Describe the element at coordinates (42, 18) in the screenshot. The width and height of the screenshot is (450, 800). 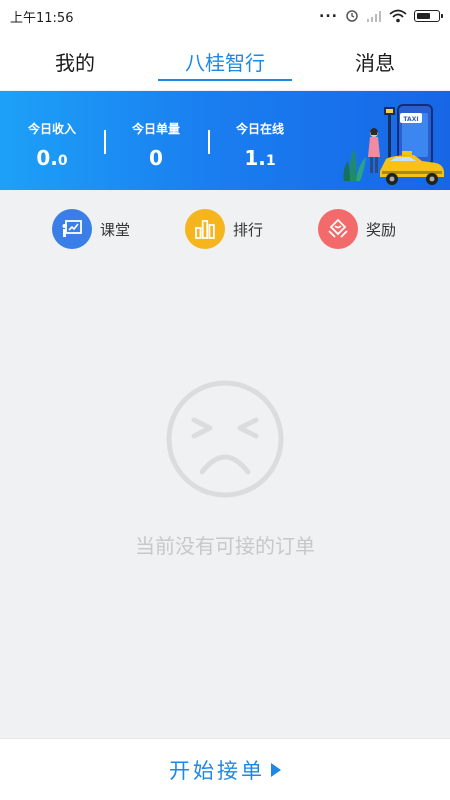
I see `status-time: 上午11:56` at that location.